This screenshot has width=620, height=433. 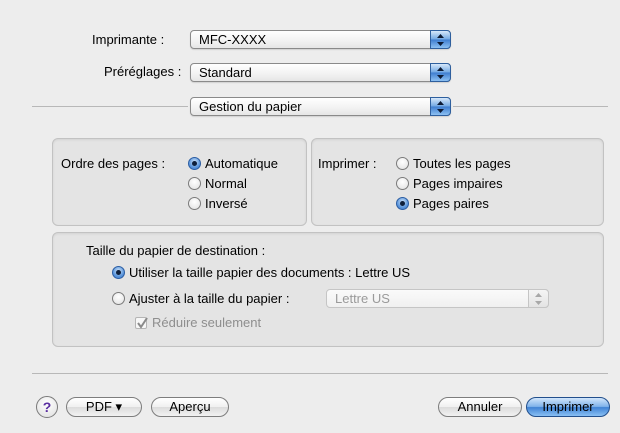 What do you see at coordinates (190, 407) in the screenshot?
I see `preview-button: Aperçu` at bounding box center [190, 407].